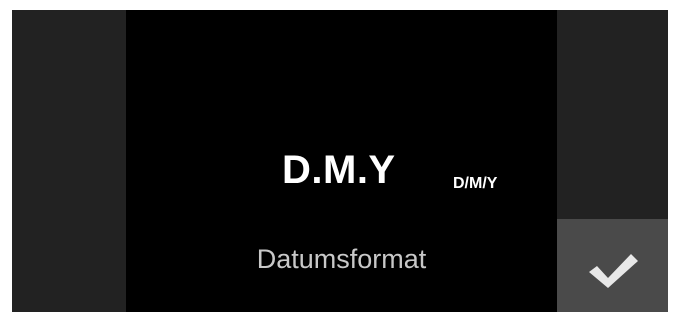  What do you see at coordinates (339, 170) in the screenshot?
I see `date-format-value: D.M.Y` at bounding box center [339, 170].